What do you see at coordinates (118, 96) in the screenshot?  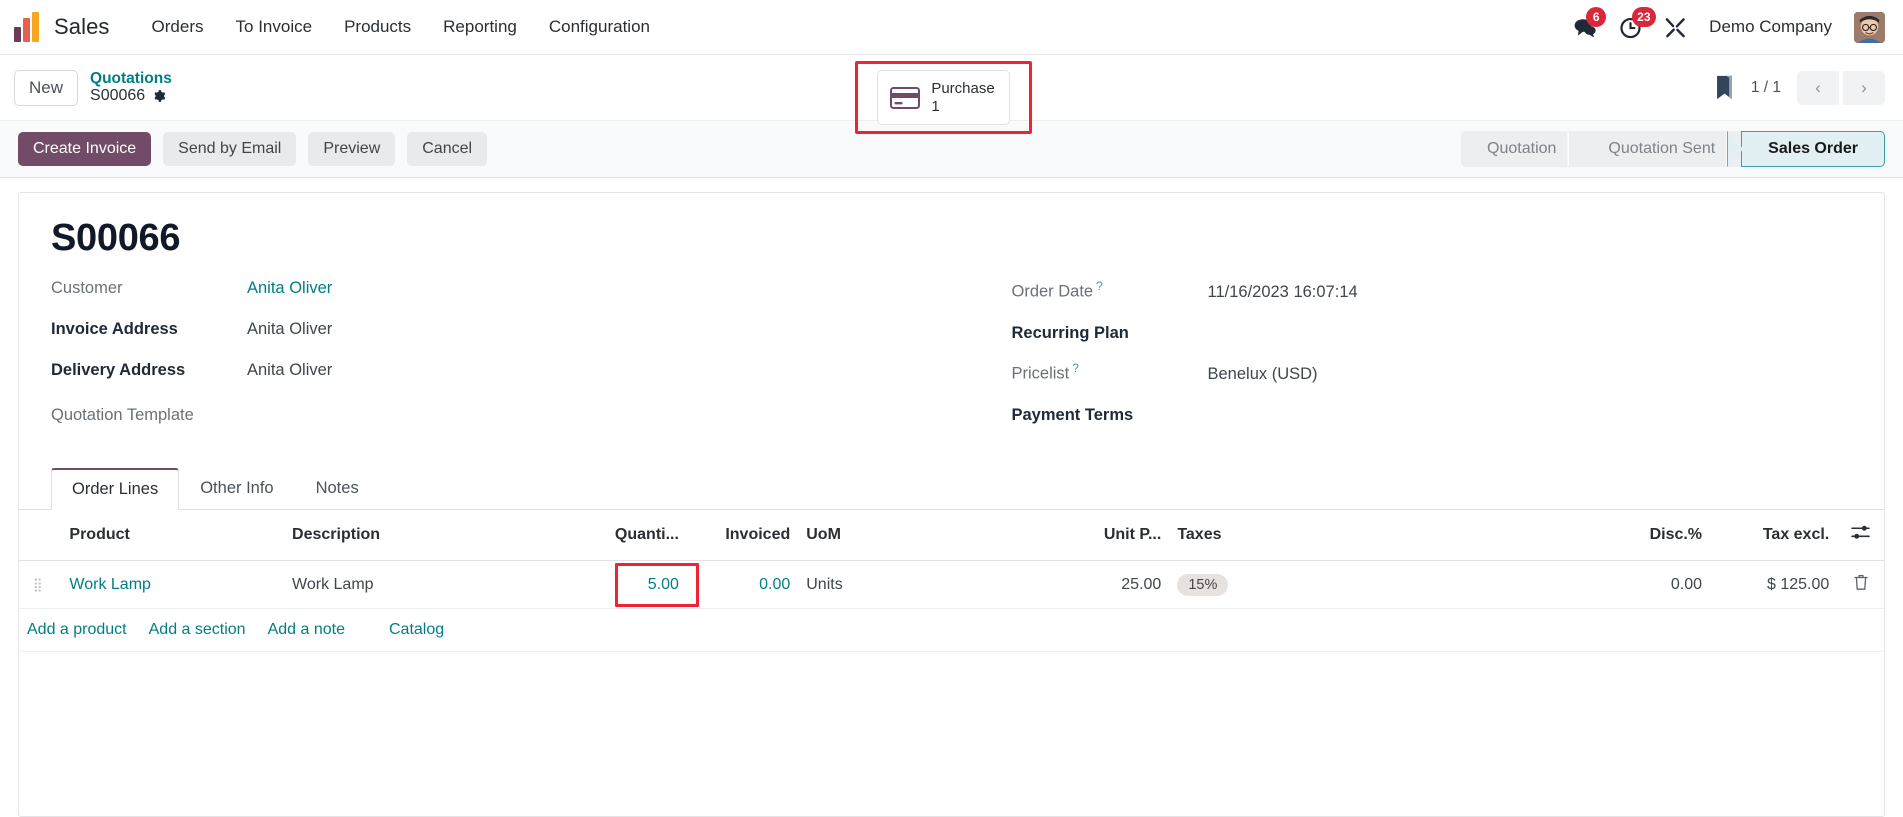 I see `breadcrumb-current-label: S00066` at bounding box center [118, 96].